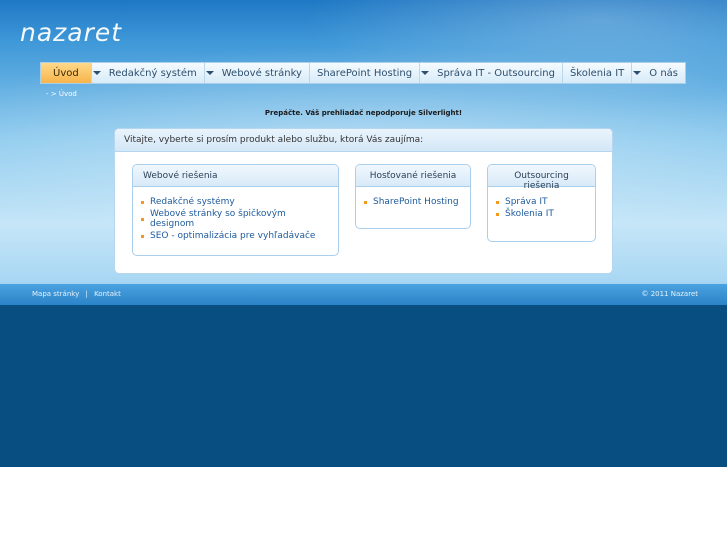 Image resolution: width=727 pixels, height=545 pixels. Describe the element at coordinates (235, 176) in the screenshot. I see `card-title: Webové riešenia` at that location.